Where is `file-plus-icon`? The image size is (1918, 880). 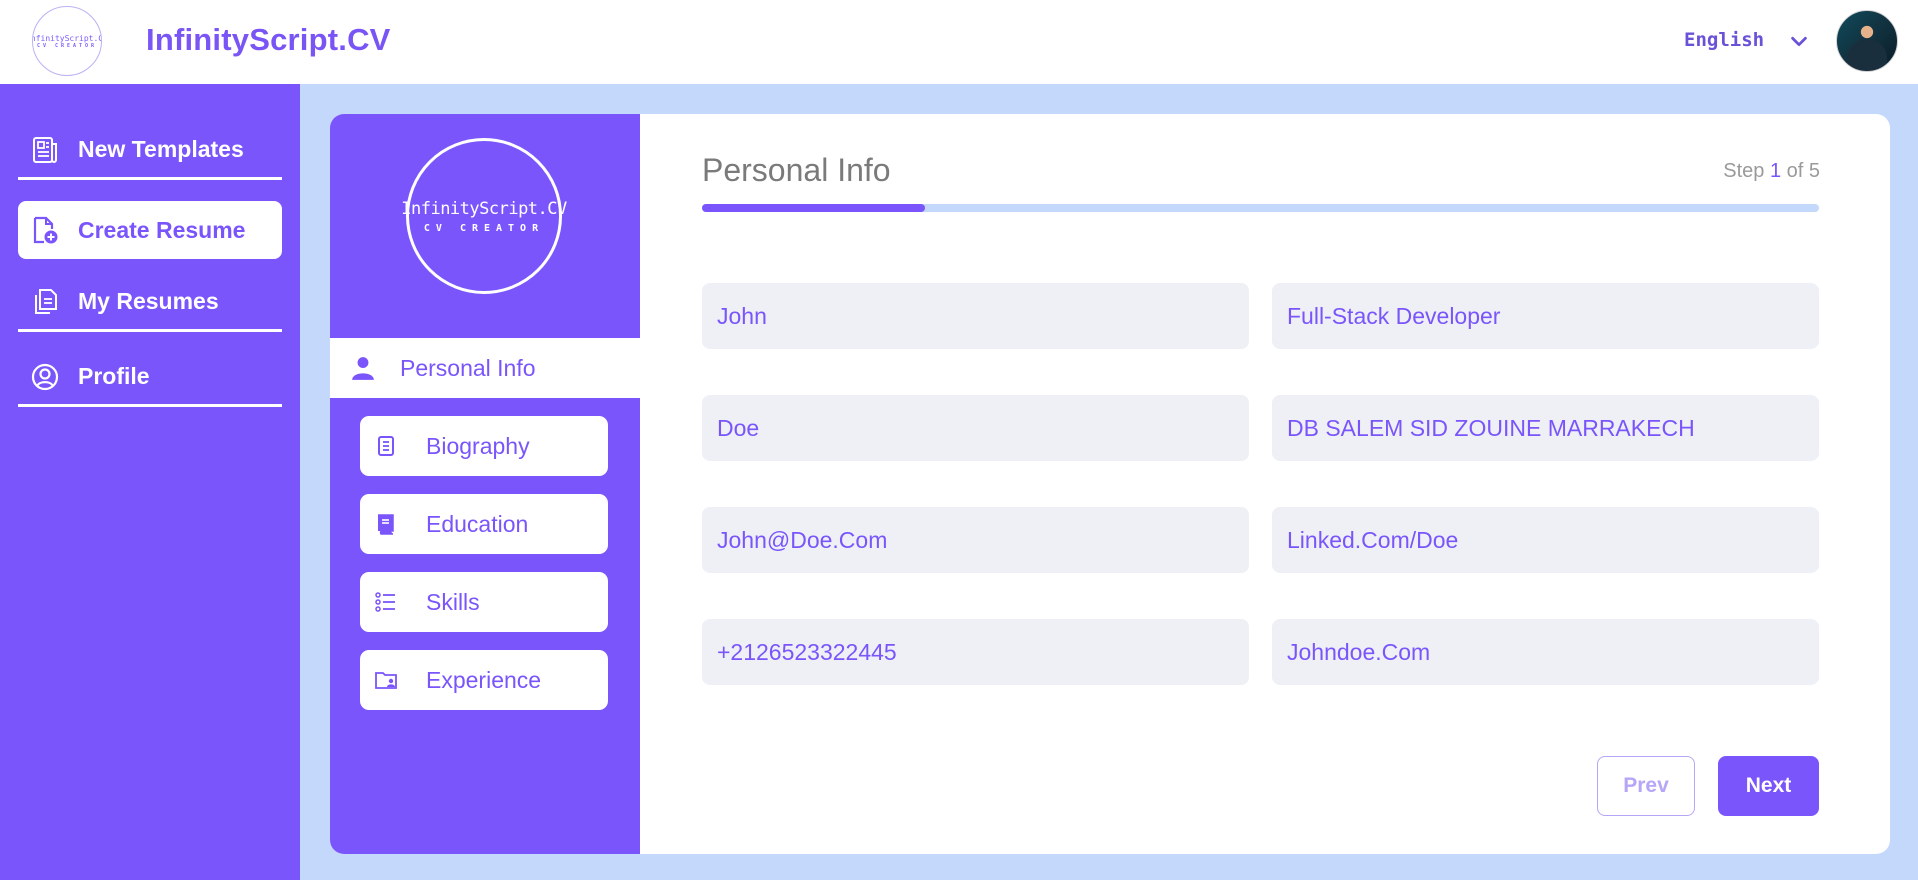
file-plus-icon is located at coordinates (45, 230).